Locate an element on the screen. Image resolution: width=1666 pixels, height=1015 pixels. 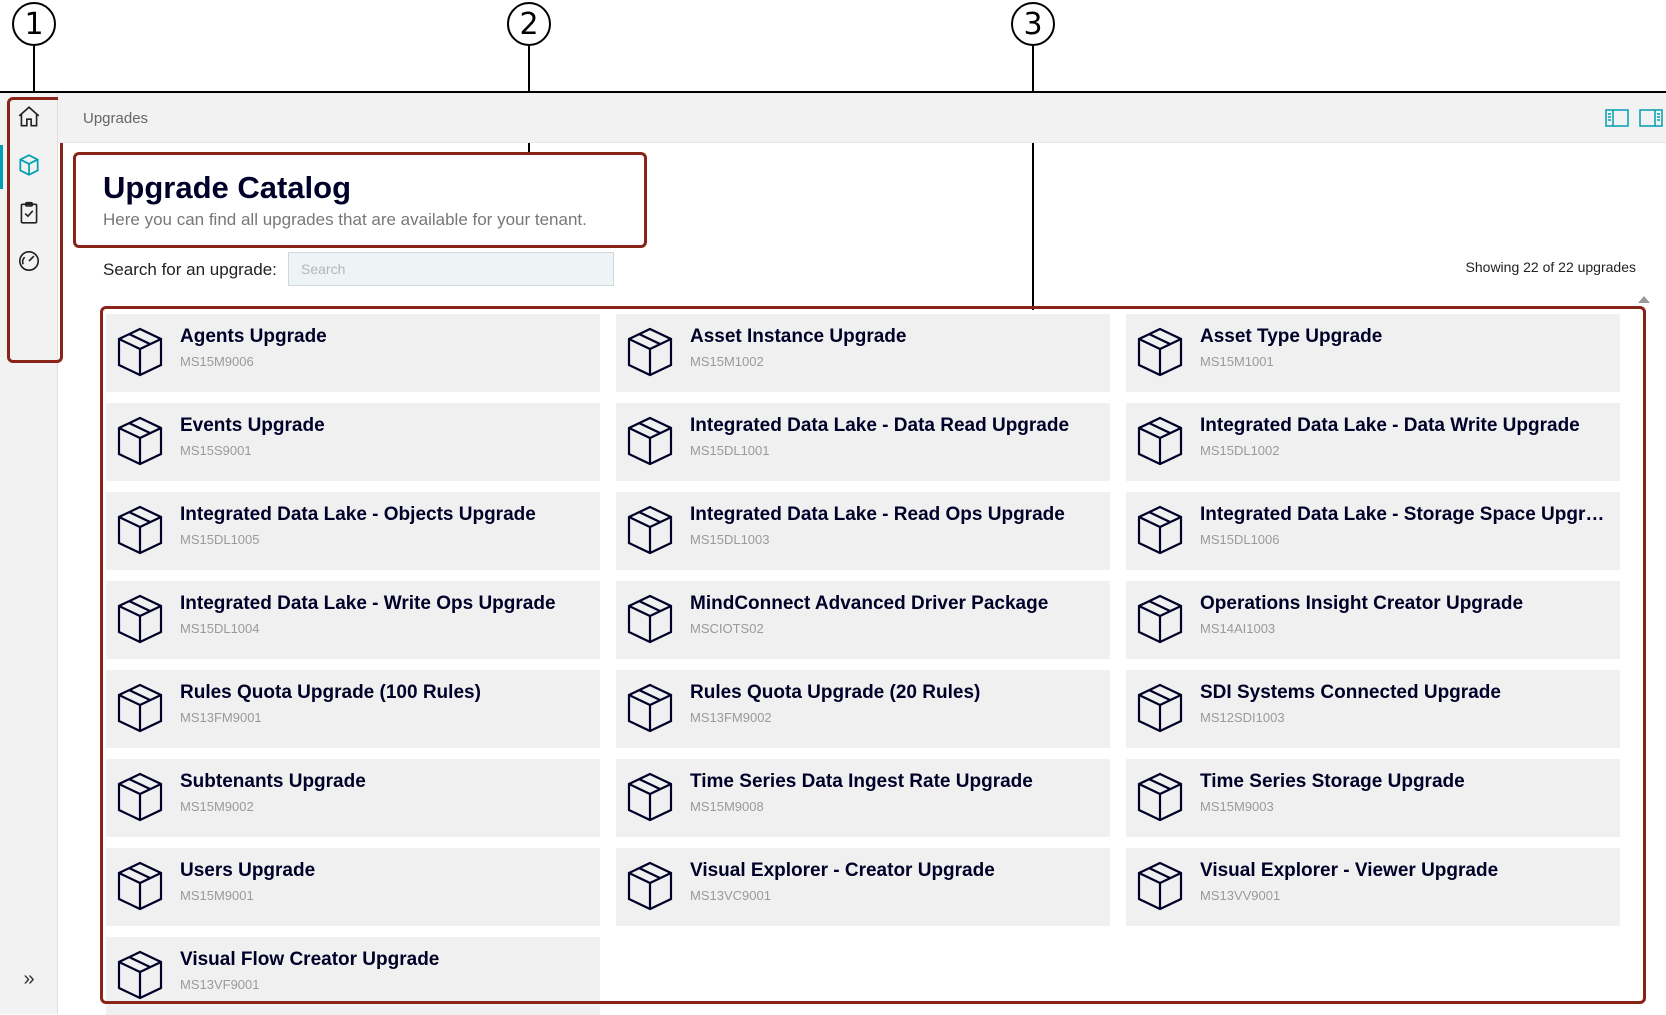
layout-left-panel-button is located at coordinates (1617, 118).